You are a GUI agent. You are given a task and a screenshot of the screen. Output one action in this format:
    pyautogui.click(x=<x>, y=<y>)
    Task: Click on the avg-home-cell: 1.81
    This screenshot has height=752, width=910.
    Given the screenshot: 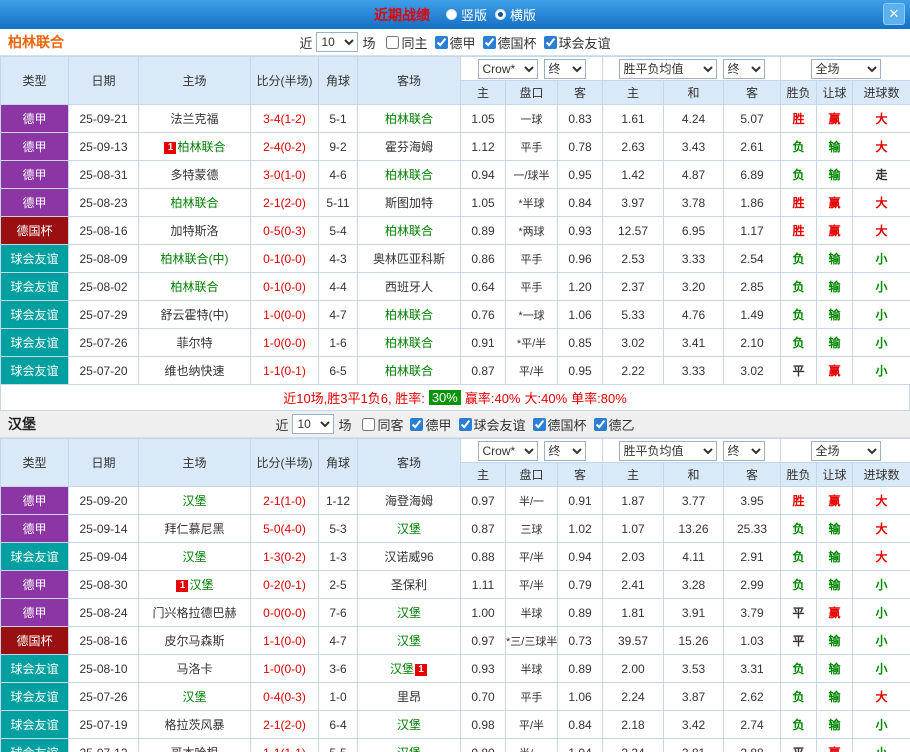 What is the action you would take?
    pyautogui.click(x=633, y=612)
    